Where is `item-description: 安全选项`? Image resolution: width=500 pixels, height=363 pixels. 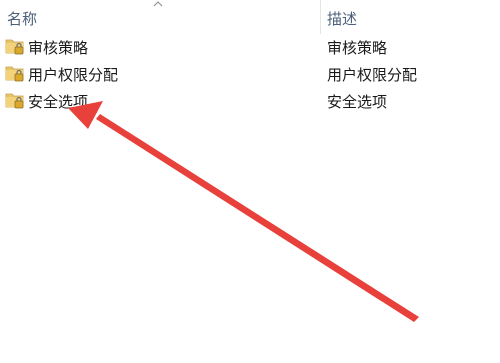
item-description: 安全选项 is located at coordinates (357, 102).